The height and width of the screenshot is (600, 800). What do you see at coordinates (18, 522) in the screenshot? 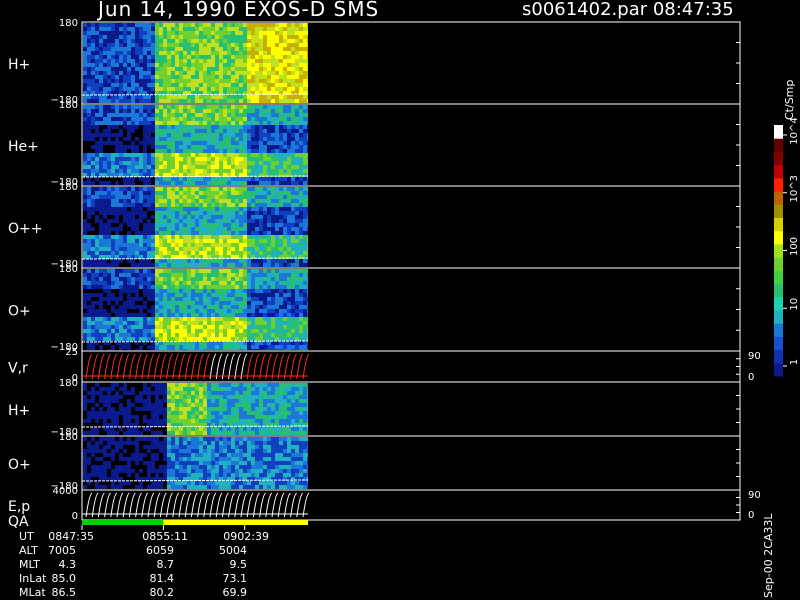
I see `qa-label: QA` at bounding box center [18, 522].